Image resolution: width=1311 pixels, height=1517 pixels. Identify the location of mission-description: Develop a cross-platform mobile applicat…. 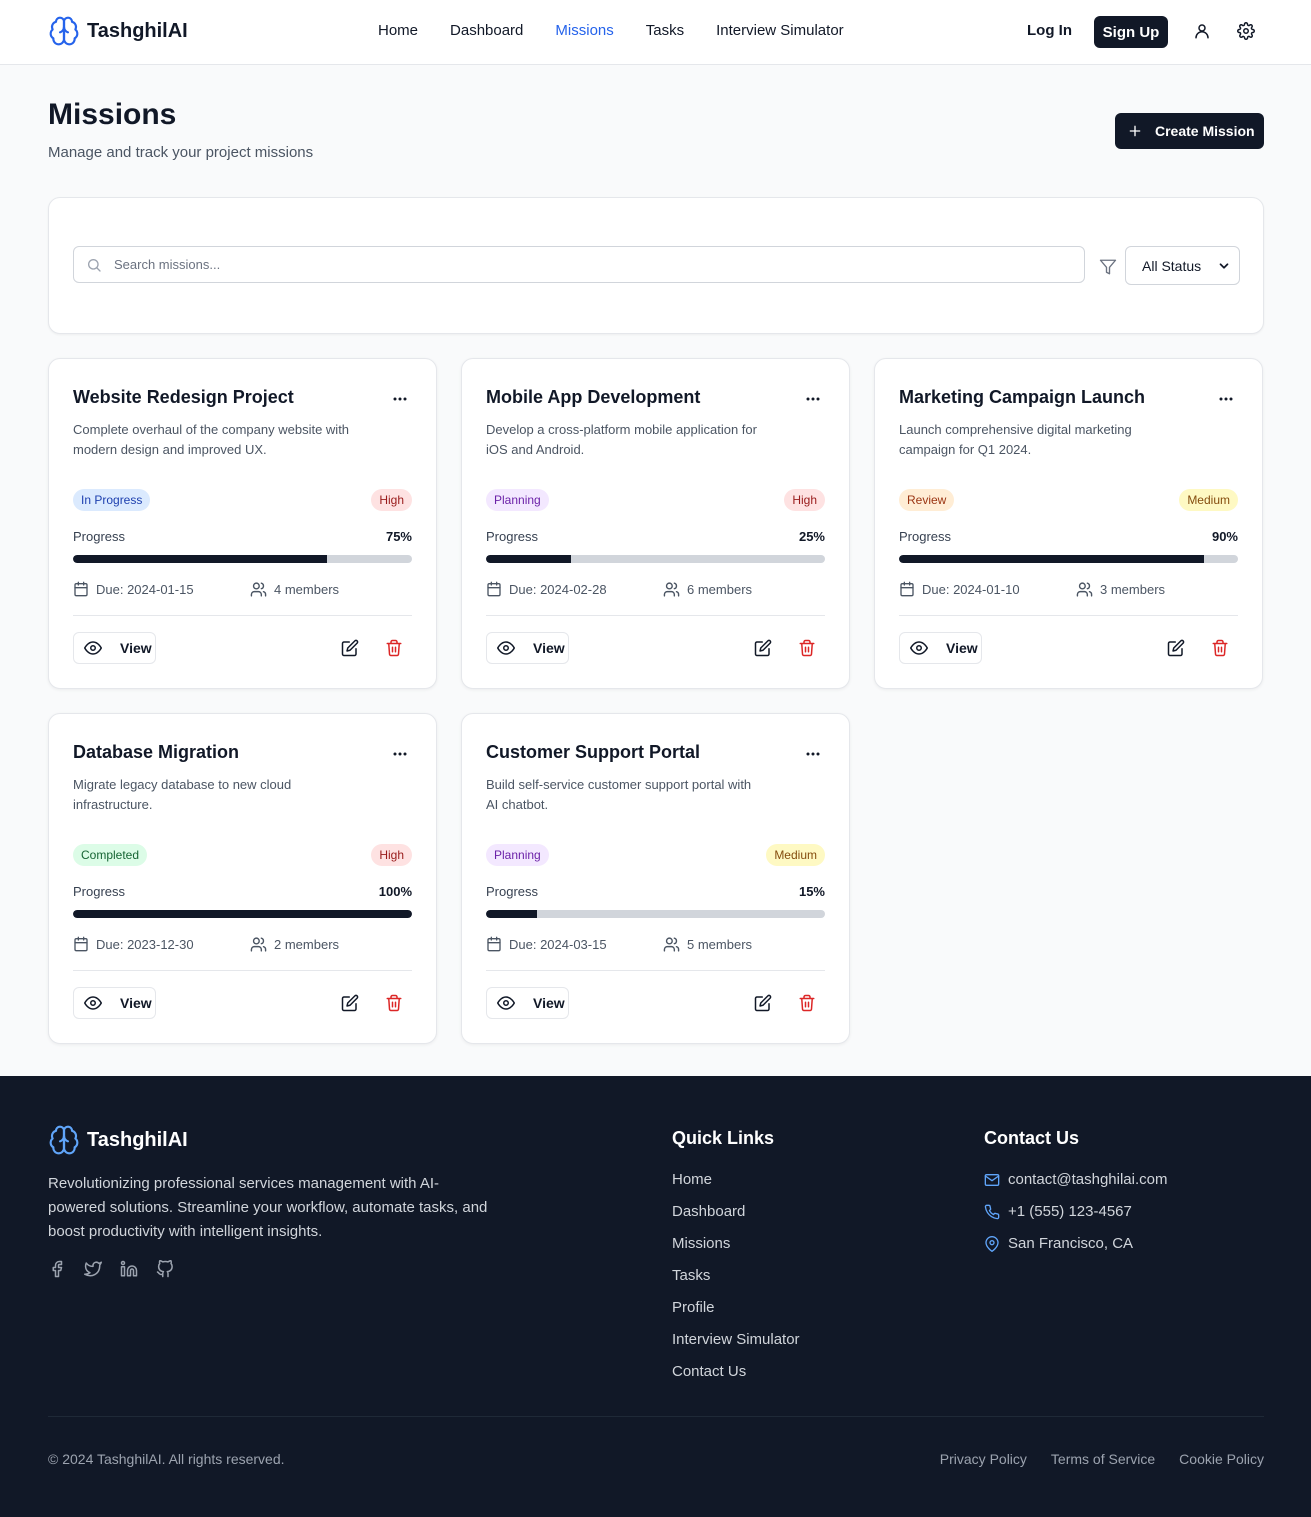
(621, 439).